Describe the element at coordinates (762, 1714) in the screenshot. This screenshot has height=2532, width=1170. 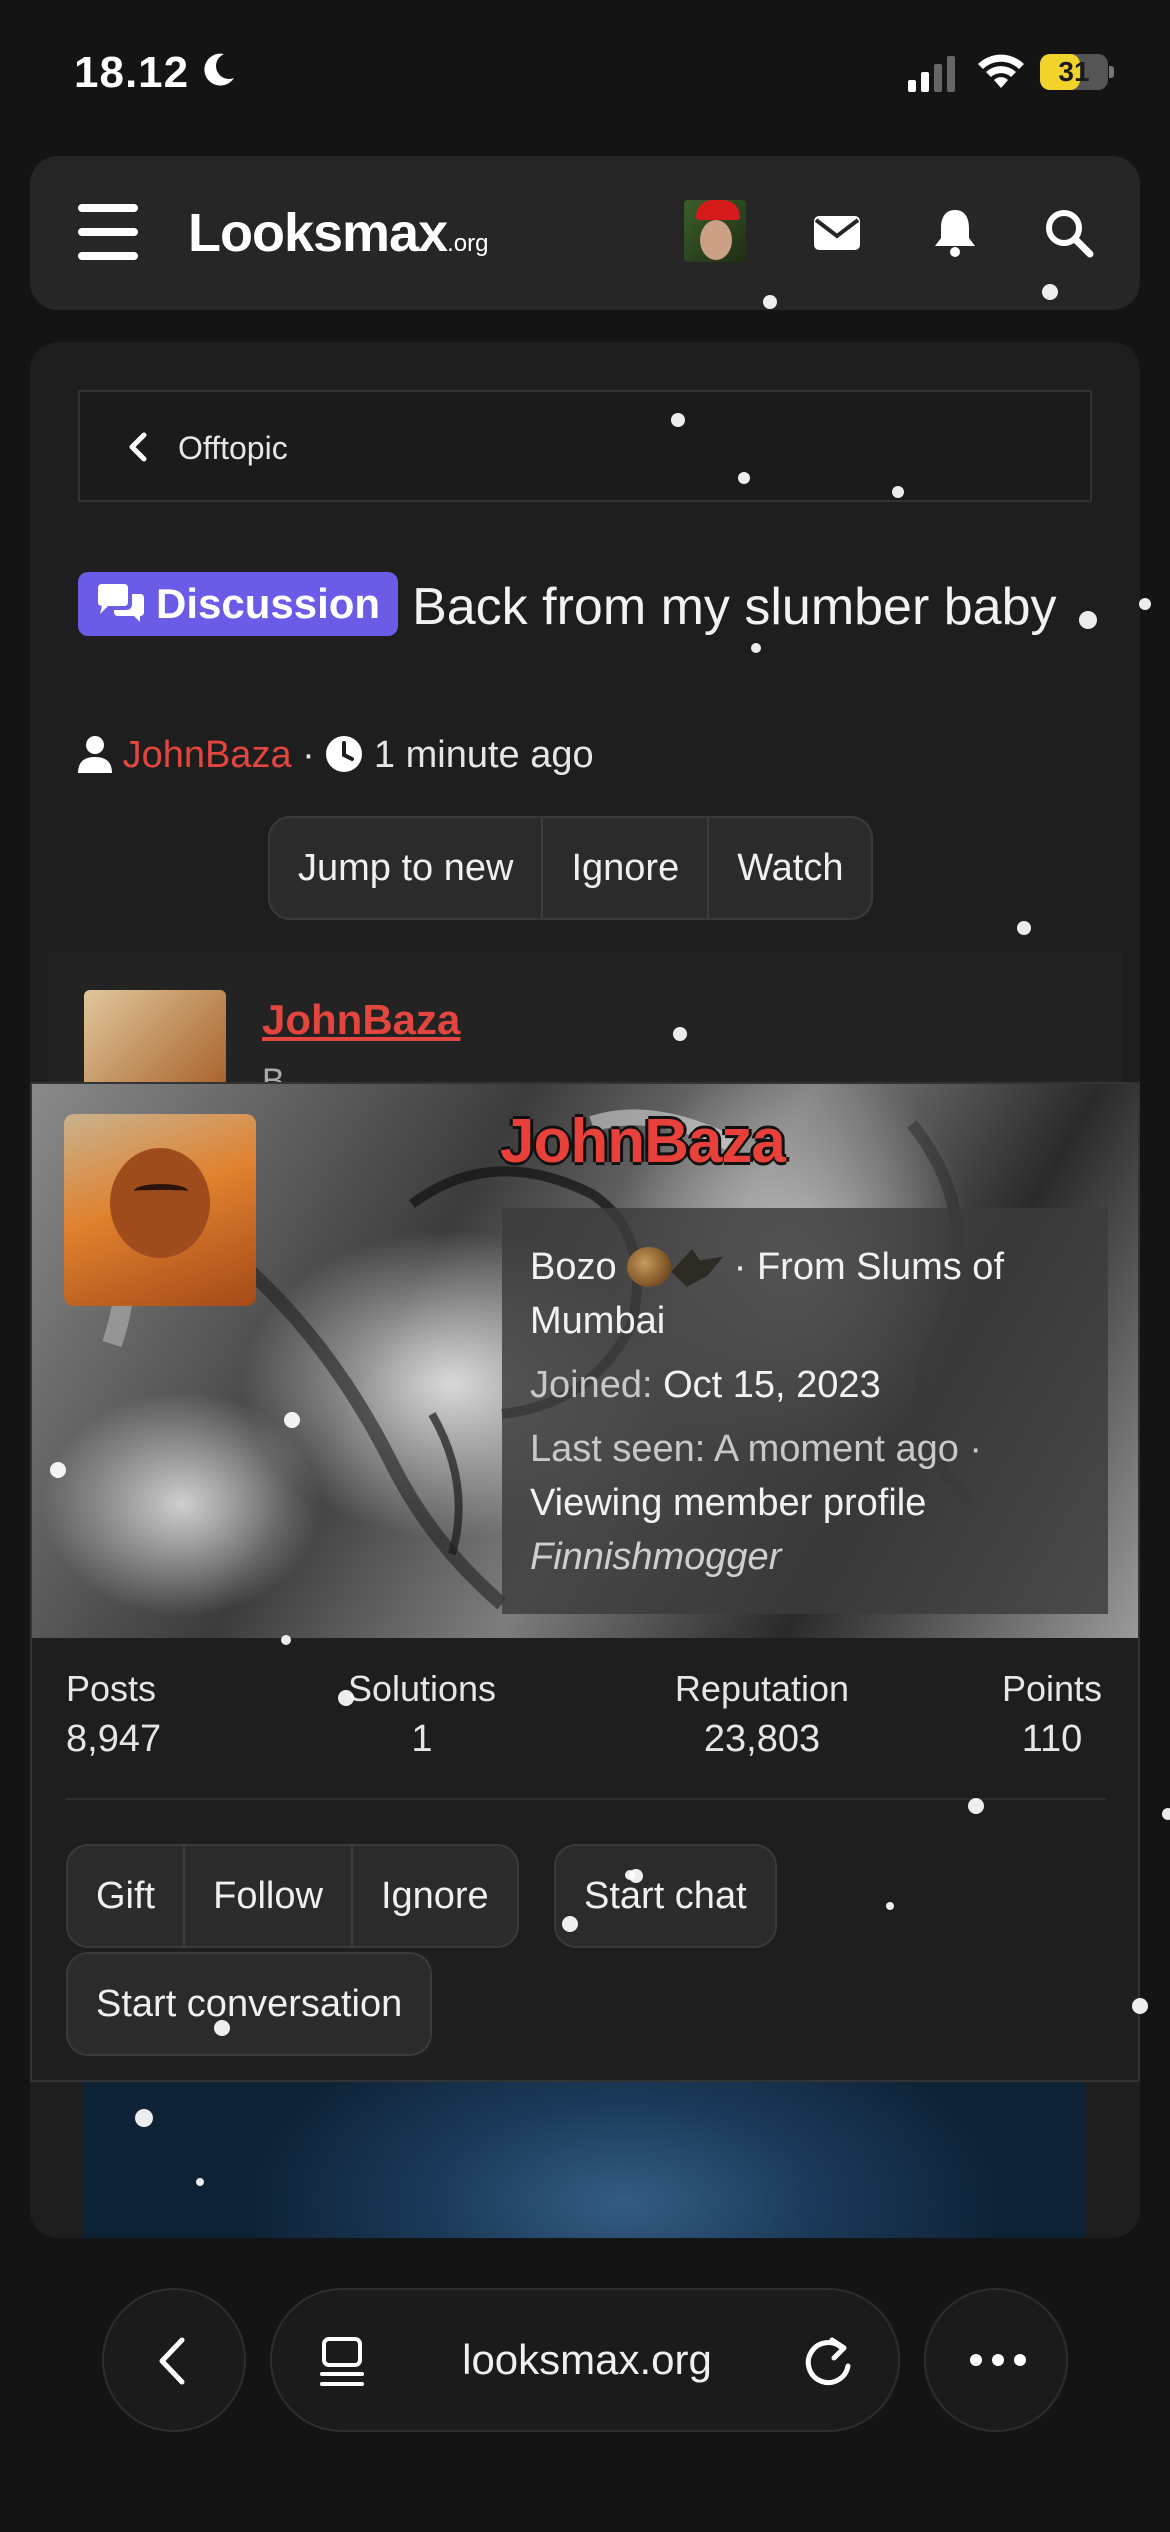
I see `stat-reputation: Reputation 23,803` at that location.